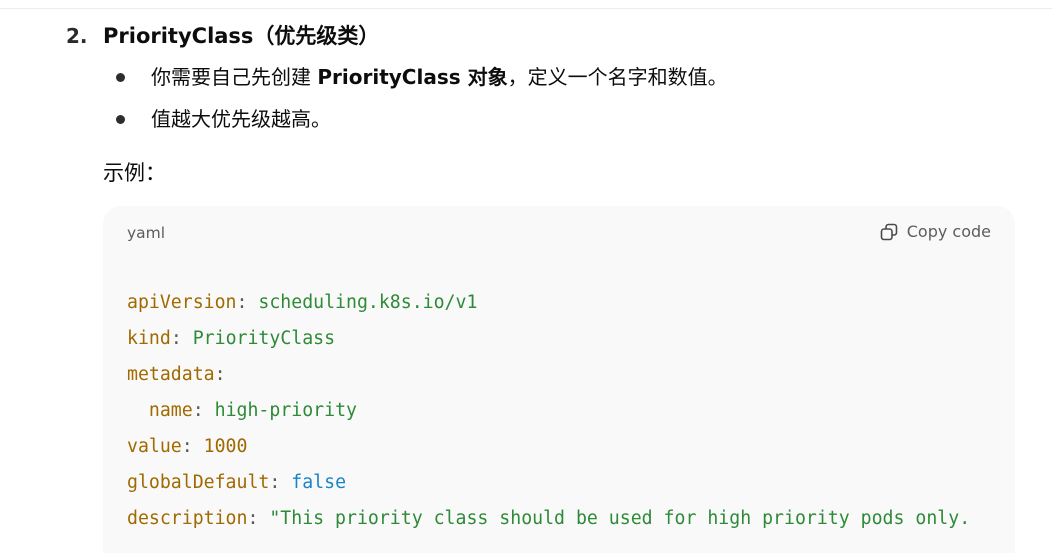 The width and height of the screenshot is (1052, 553). I want to click on code-line: name: high-priority, so click(548, 411).